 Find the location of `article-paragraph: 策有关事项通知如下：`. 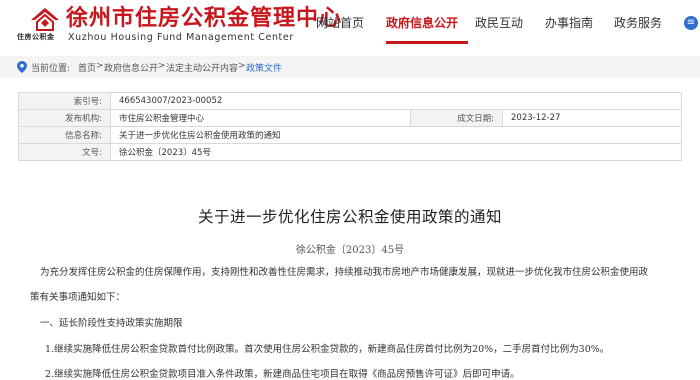

article-paragraph: 策有关事项通知如下： is located at coordinates (78, 297).